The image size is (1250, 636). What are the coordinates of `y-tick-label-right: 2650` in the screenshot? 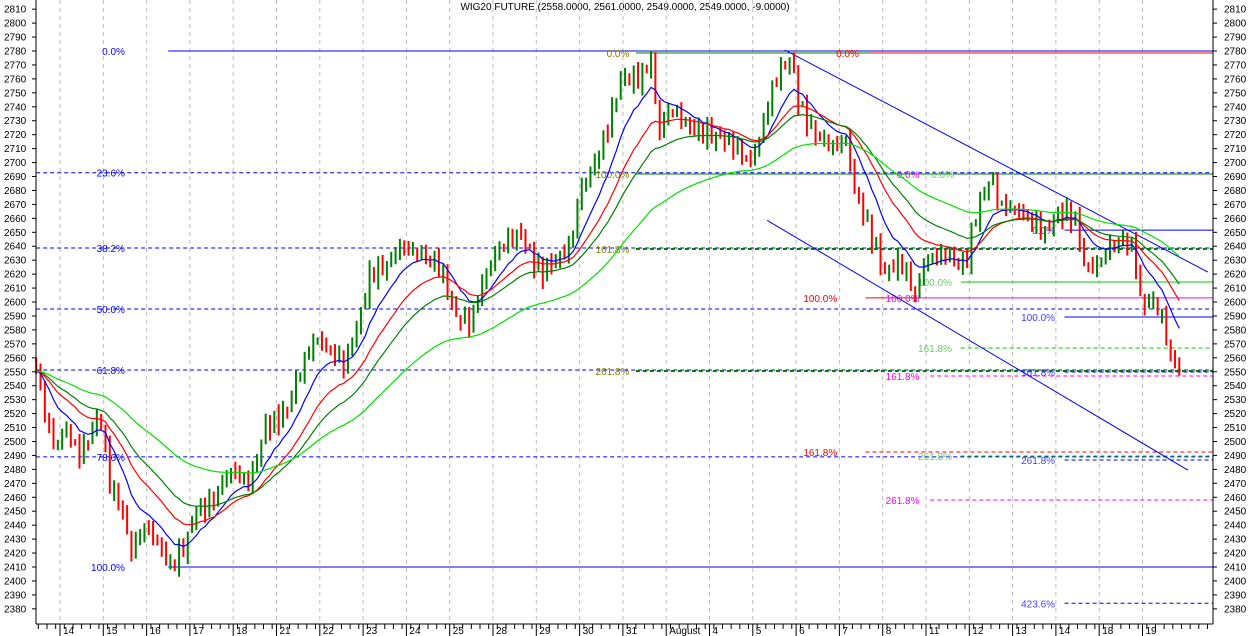 It's located at (1235, 233).